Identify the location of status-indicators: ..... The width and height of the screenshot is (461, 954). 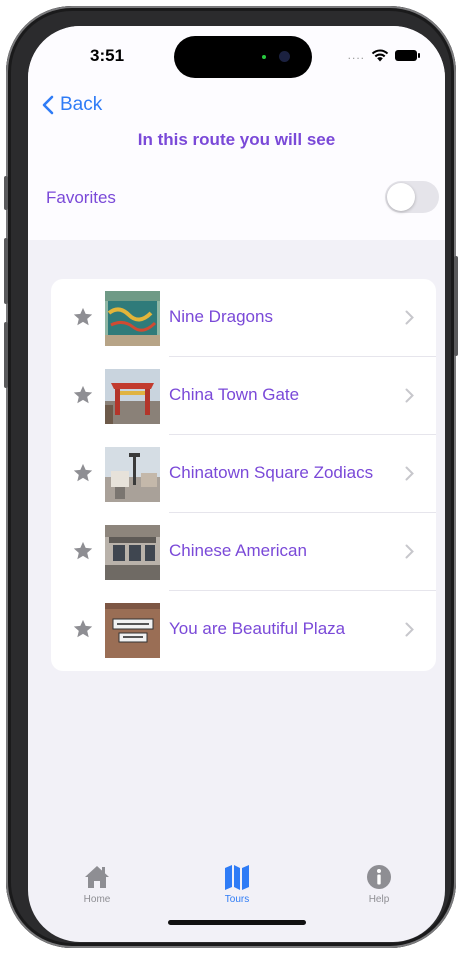
(383, 55).